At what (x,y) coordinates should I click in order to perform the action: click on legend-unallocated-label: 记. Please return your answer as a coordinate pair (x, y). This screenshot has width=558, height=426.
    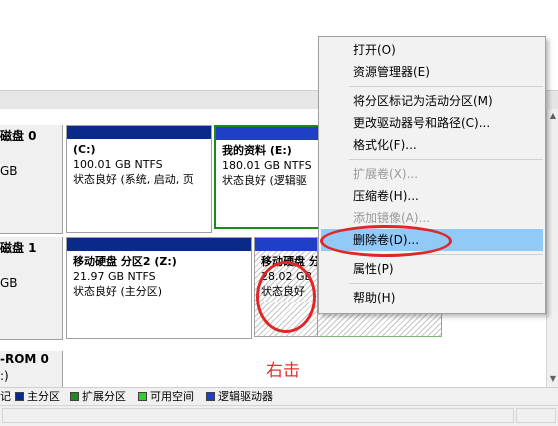
    Looking at the image, I should click on (5, 396).